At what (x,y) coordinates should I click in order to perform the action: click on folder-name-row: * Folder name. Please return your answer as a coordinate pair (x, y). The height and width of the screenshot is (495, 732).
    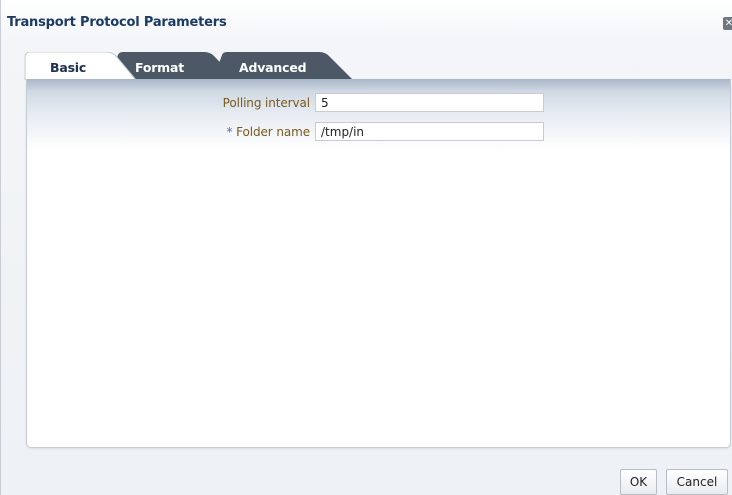
    Looking at the image, I should click on (378, 133).